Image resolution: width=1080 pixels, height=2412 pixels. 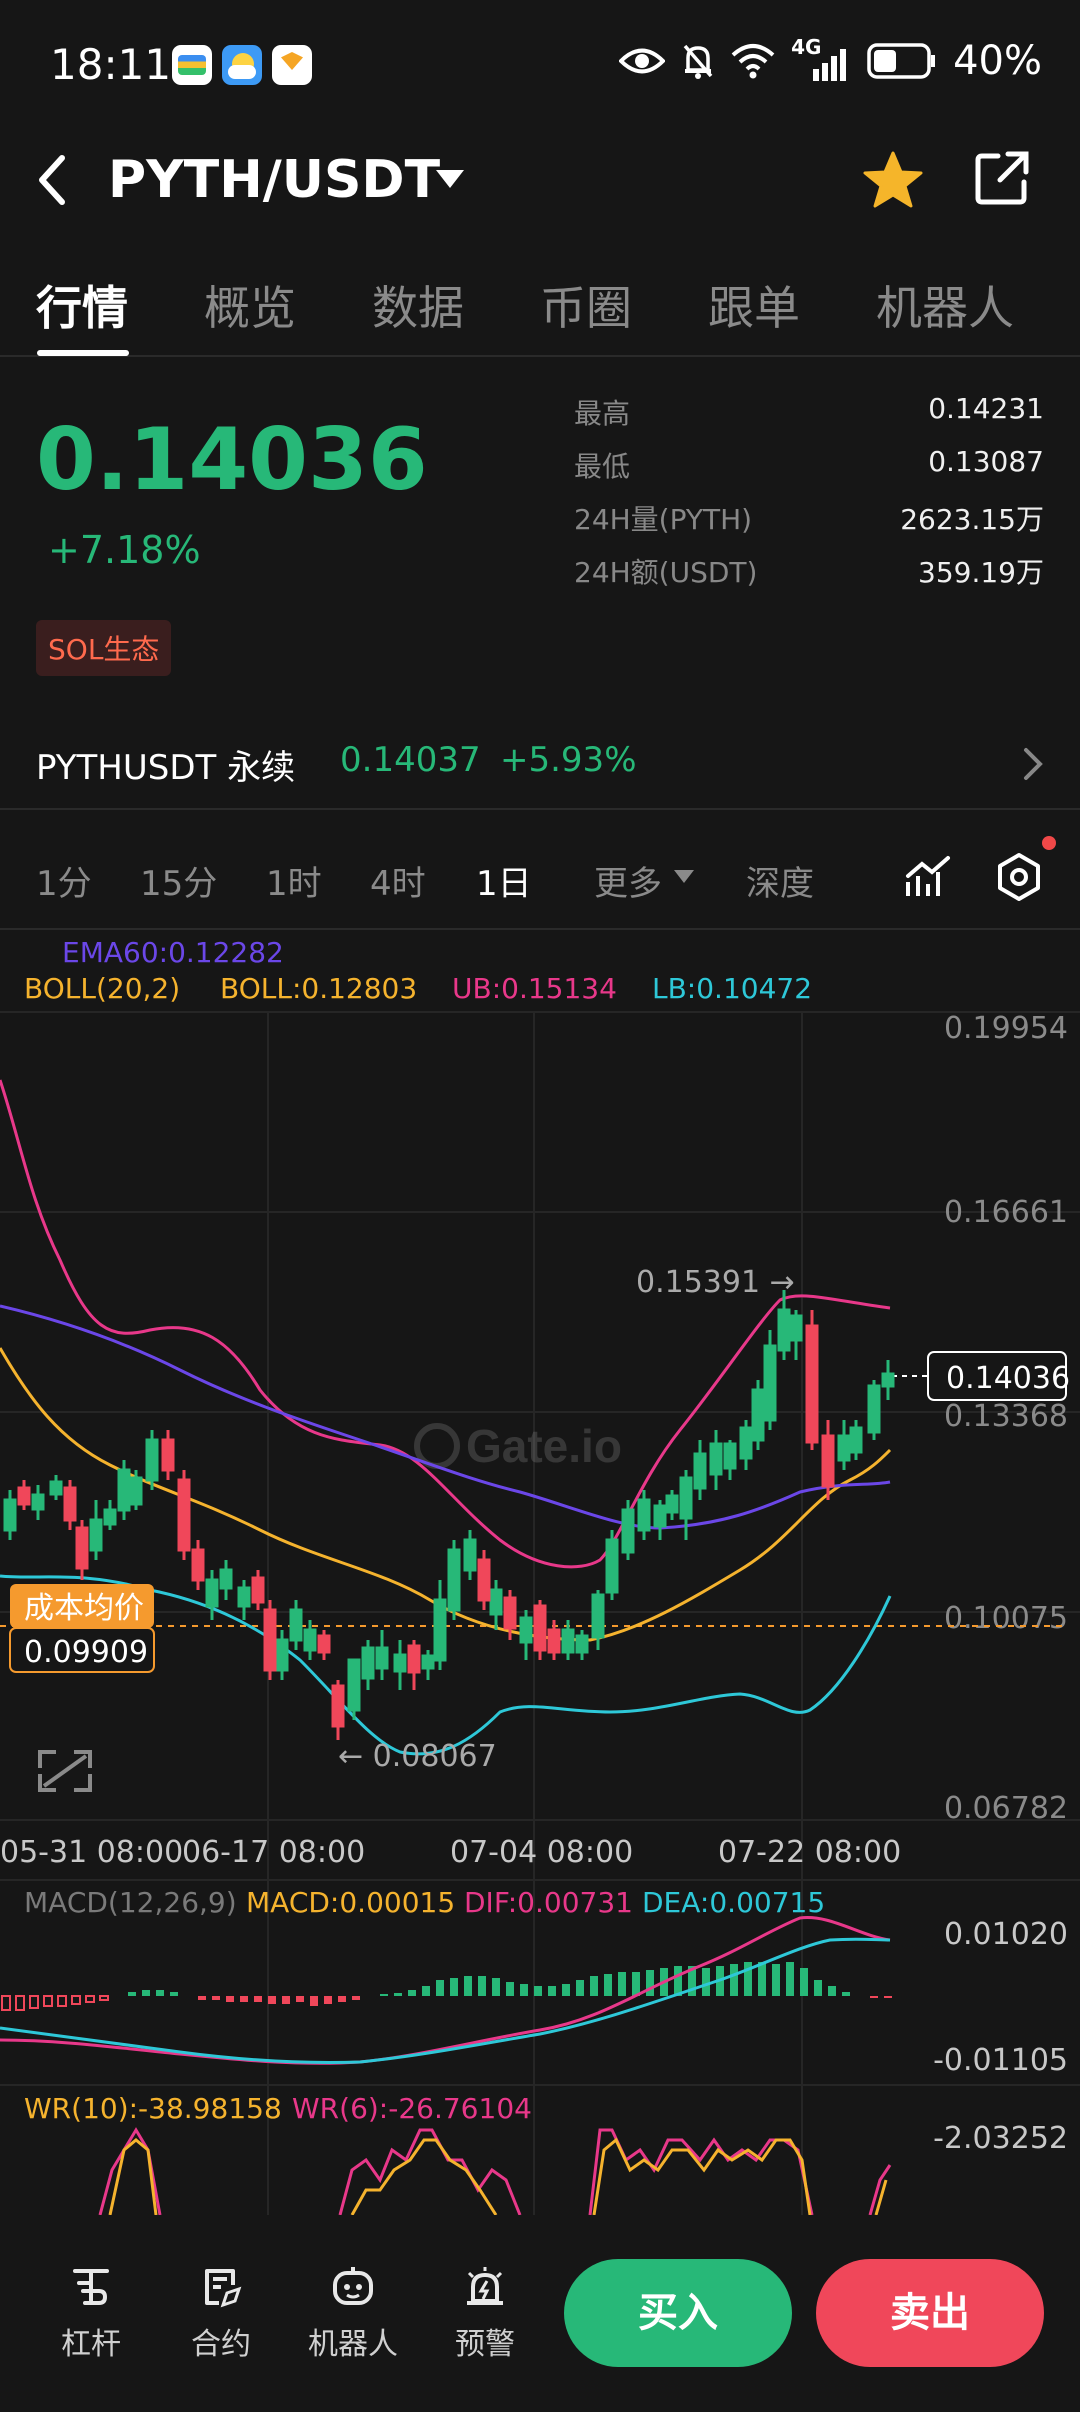 What do you see at coordinates (153, 2108) in the screenshot?
I see `wr10-legend: WR(10):-38.98158` at bounding box center [153, 2108].